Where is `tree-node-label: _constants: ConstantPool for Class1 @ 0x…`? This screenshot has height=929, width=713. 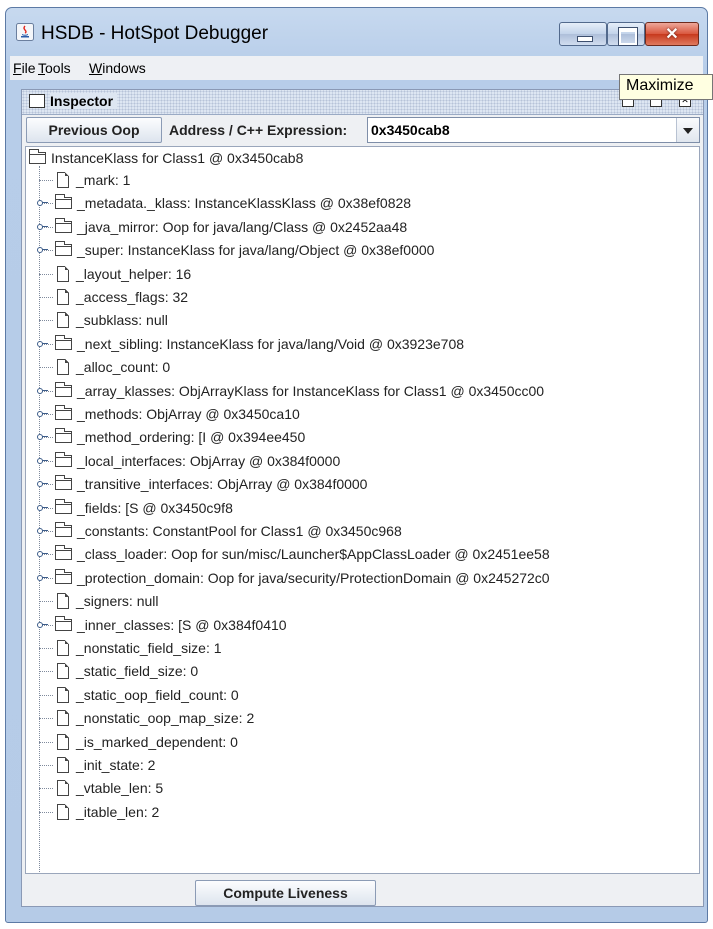
tree-node-label: _constants: ConstantPool for Class1 @ 0x… is located at coordinates (239, 531).